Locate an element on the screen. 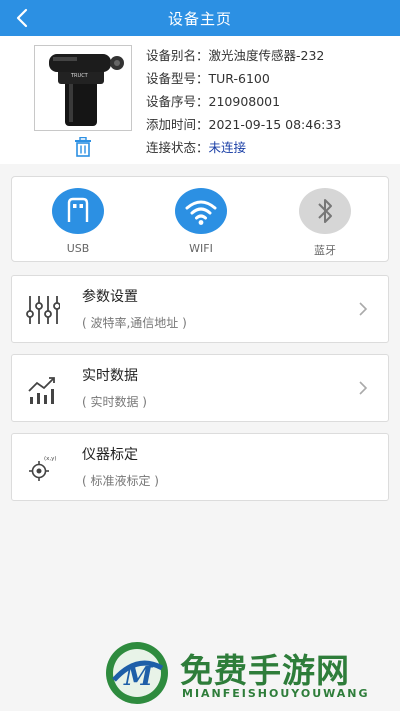 The height and width of the screenshot is (711, 400). connection-options-card: USB WIFI 蓝牙 is located at coordinates (200, 219).